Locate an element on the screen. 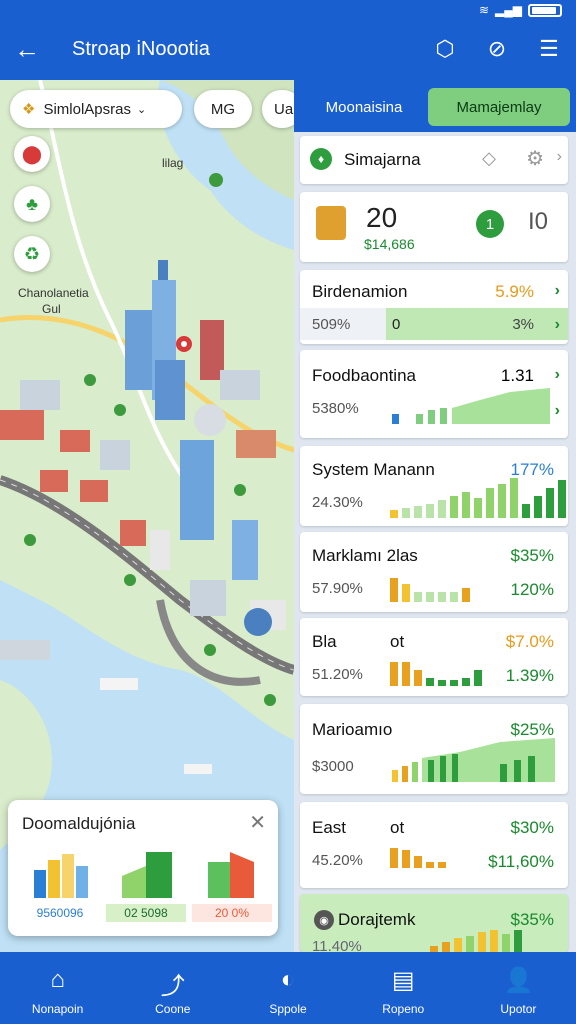 The image size is (576, 1024). stat-row: Foodbaontina 1.31 › 5380% › is located at coordinates (434, 394).